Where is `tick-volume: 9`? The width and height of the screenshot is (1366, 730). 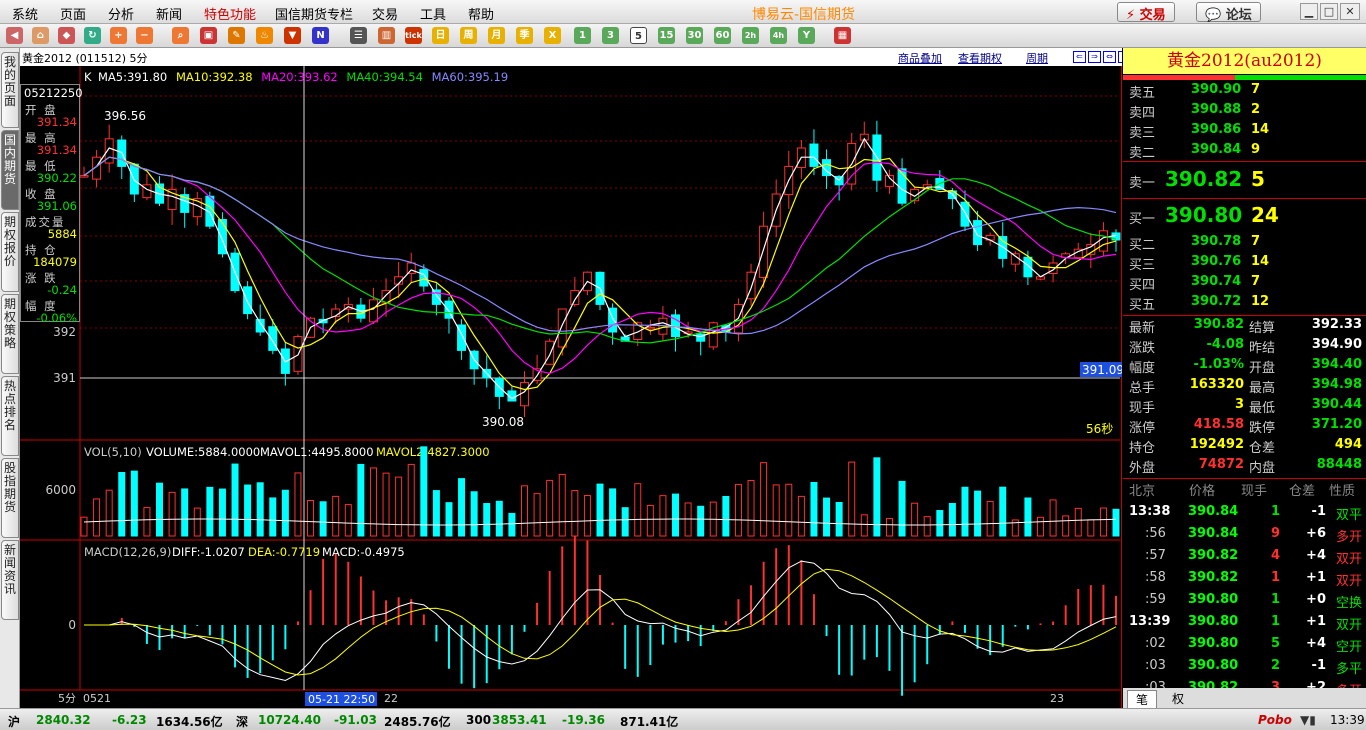 tick-volume: 9 is located at coordinates (1275, 533).